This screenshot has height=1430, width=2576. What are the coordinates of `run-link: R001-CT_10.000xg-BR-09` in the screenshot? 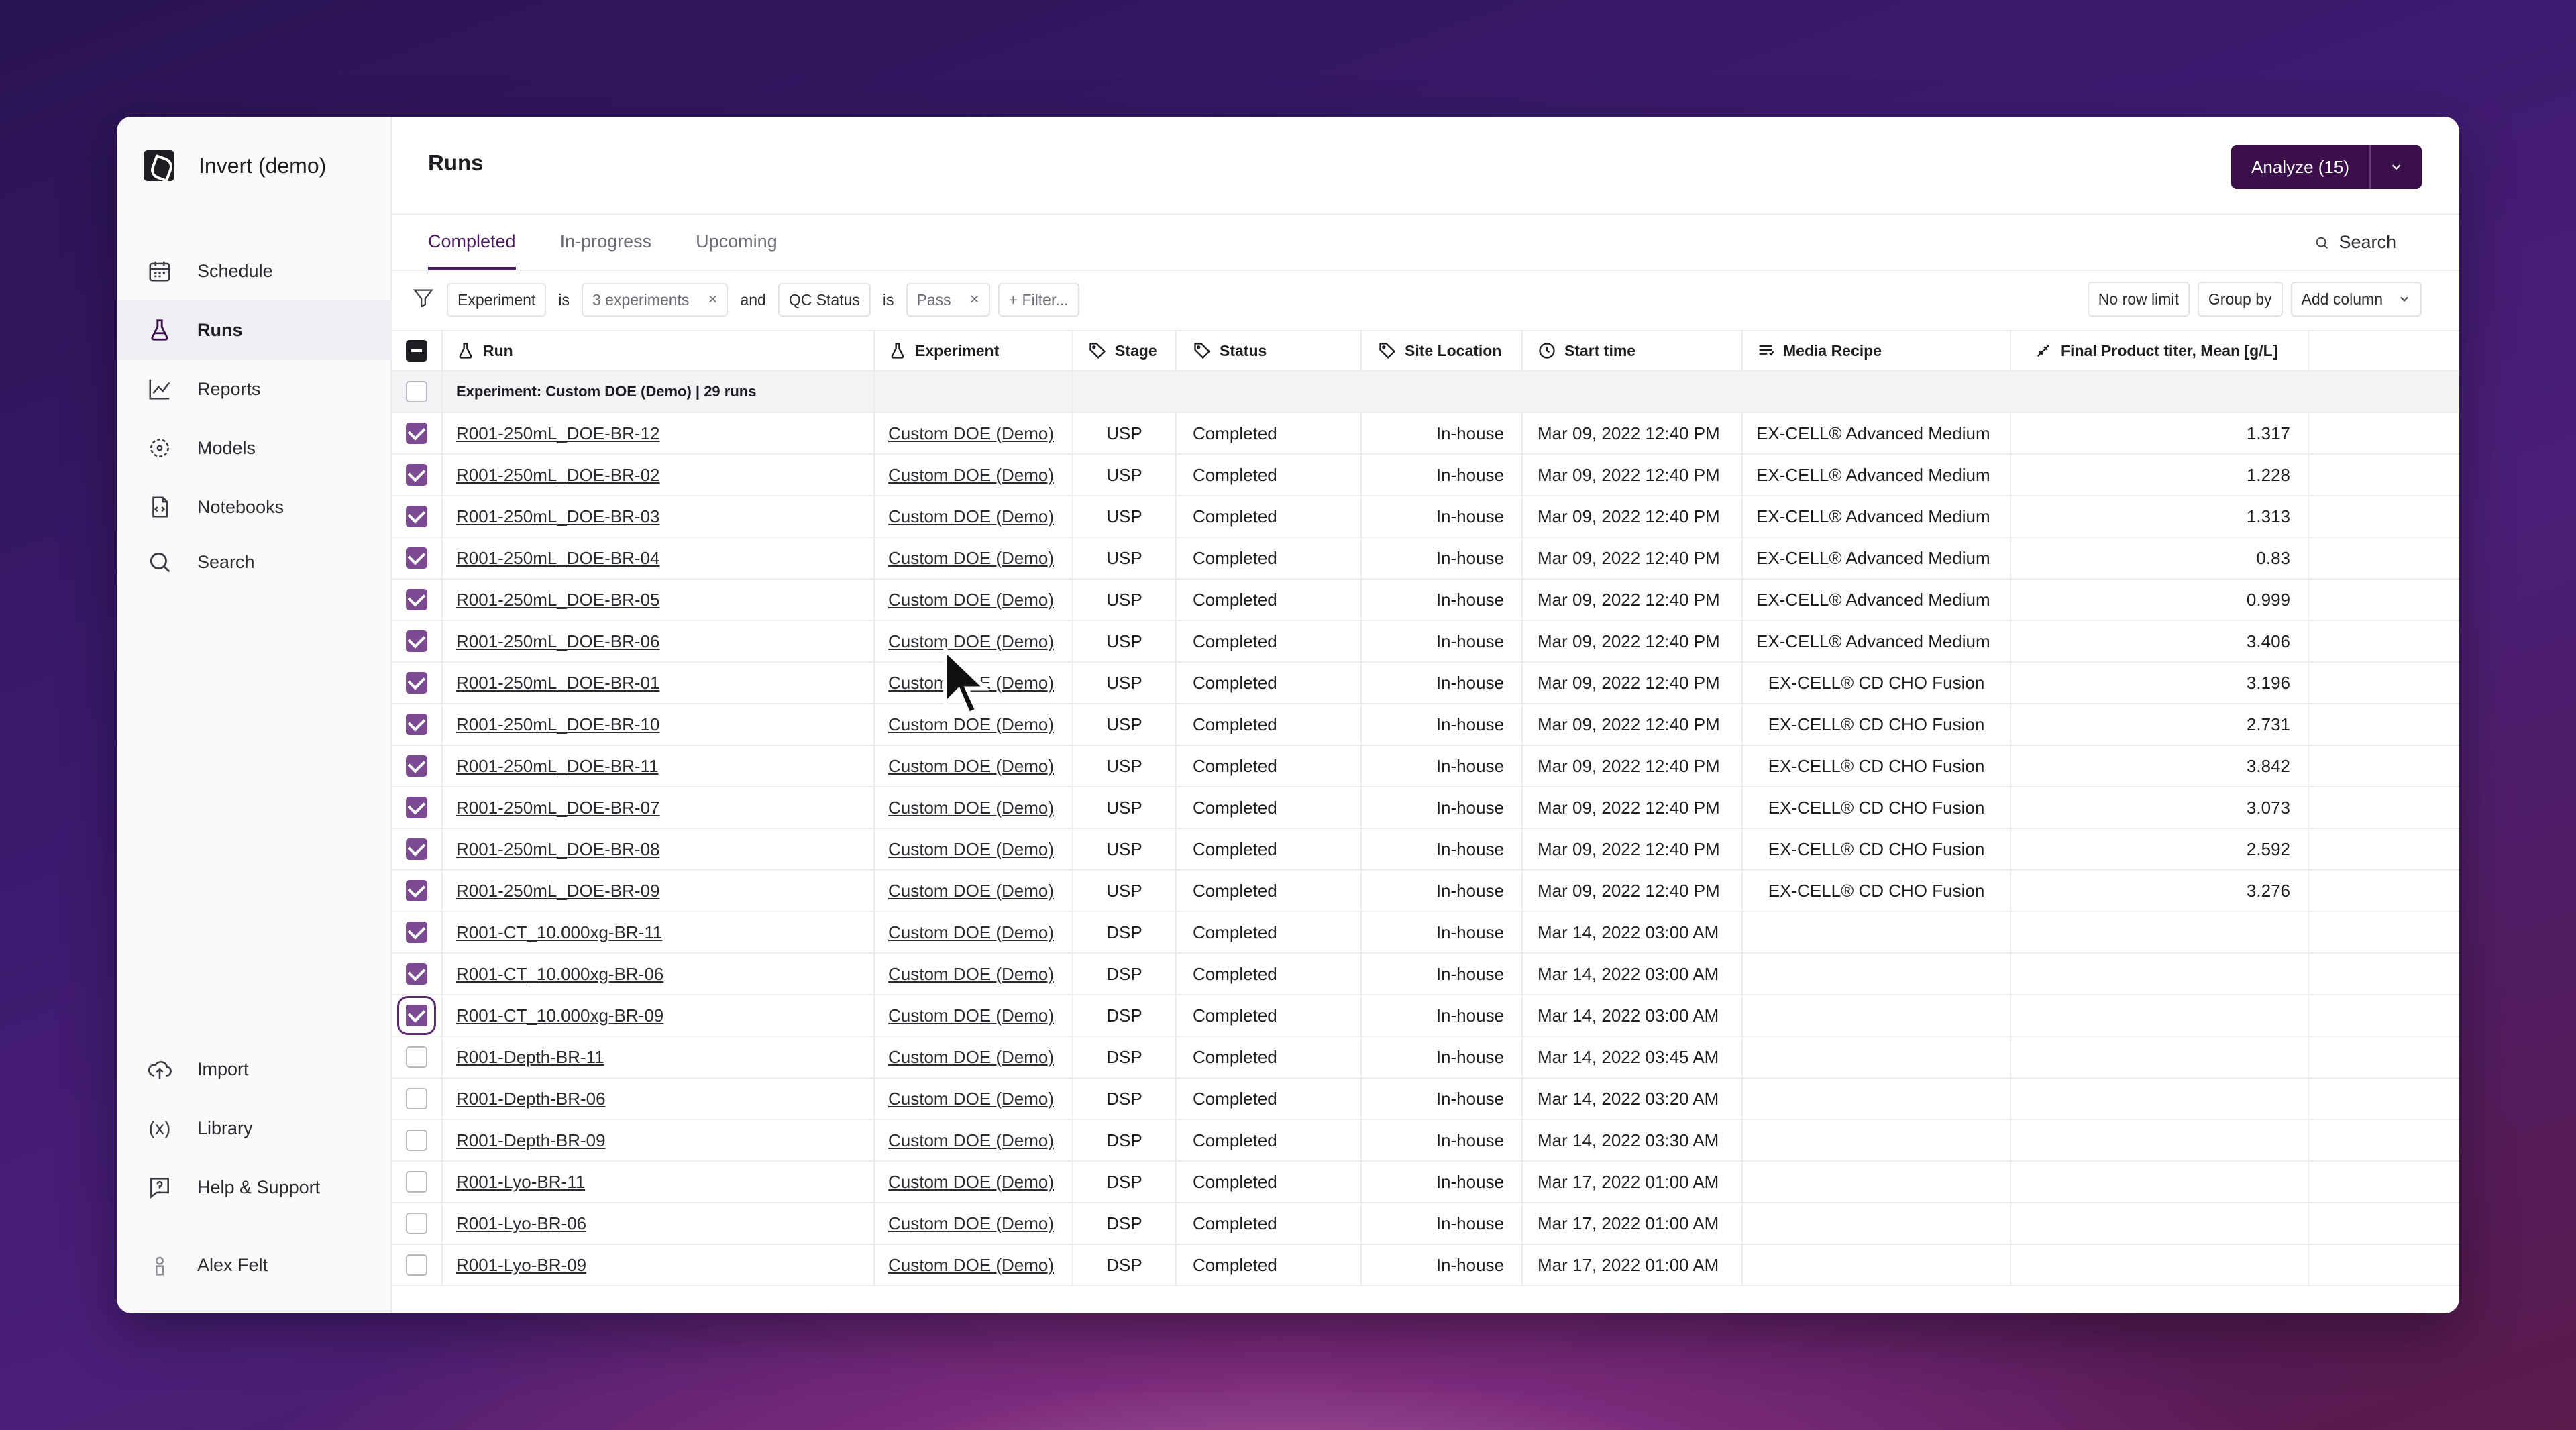 It's located at (559, 1015).